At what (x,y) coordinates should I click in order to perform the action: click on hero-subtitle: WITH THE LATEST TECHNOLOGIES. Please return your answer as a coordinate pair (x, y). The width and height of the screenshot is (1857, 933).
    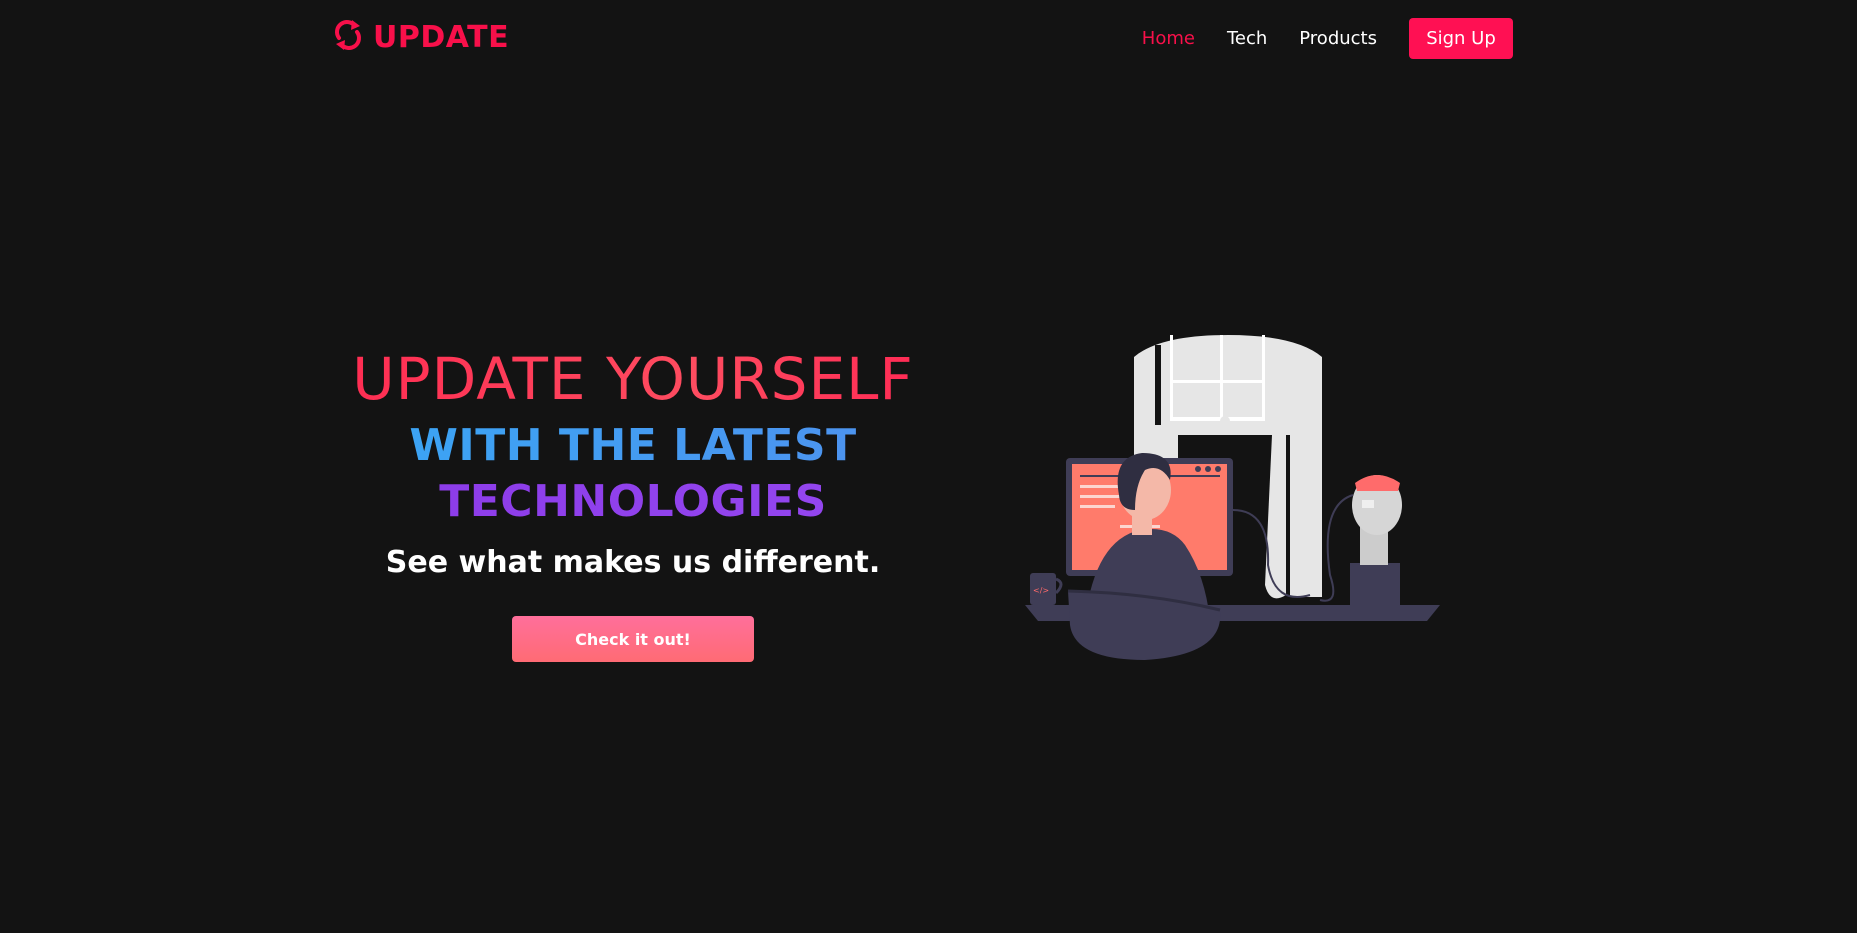
    Looking at the image, I should click on (633, 474).